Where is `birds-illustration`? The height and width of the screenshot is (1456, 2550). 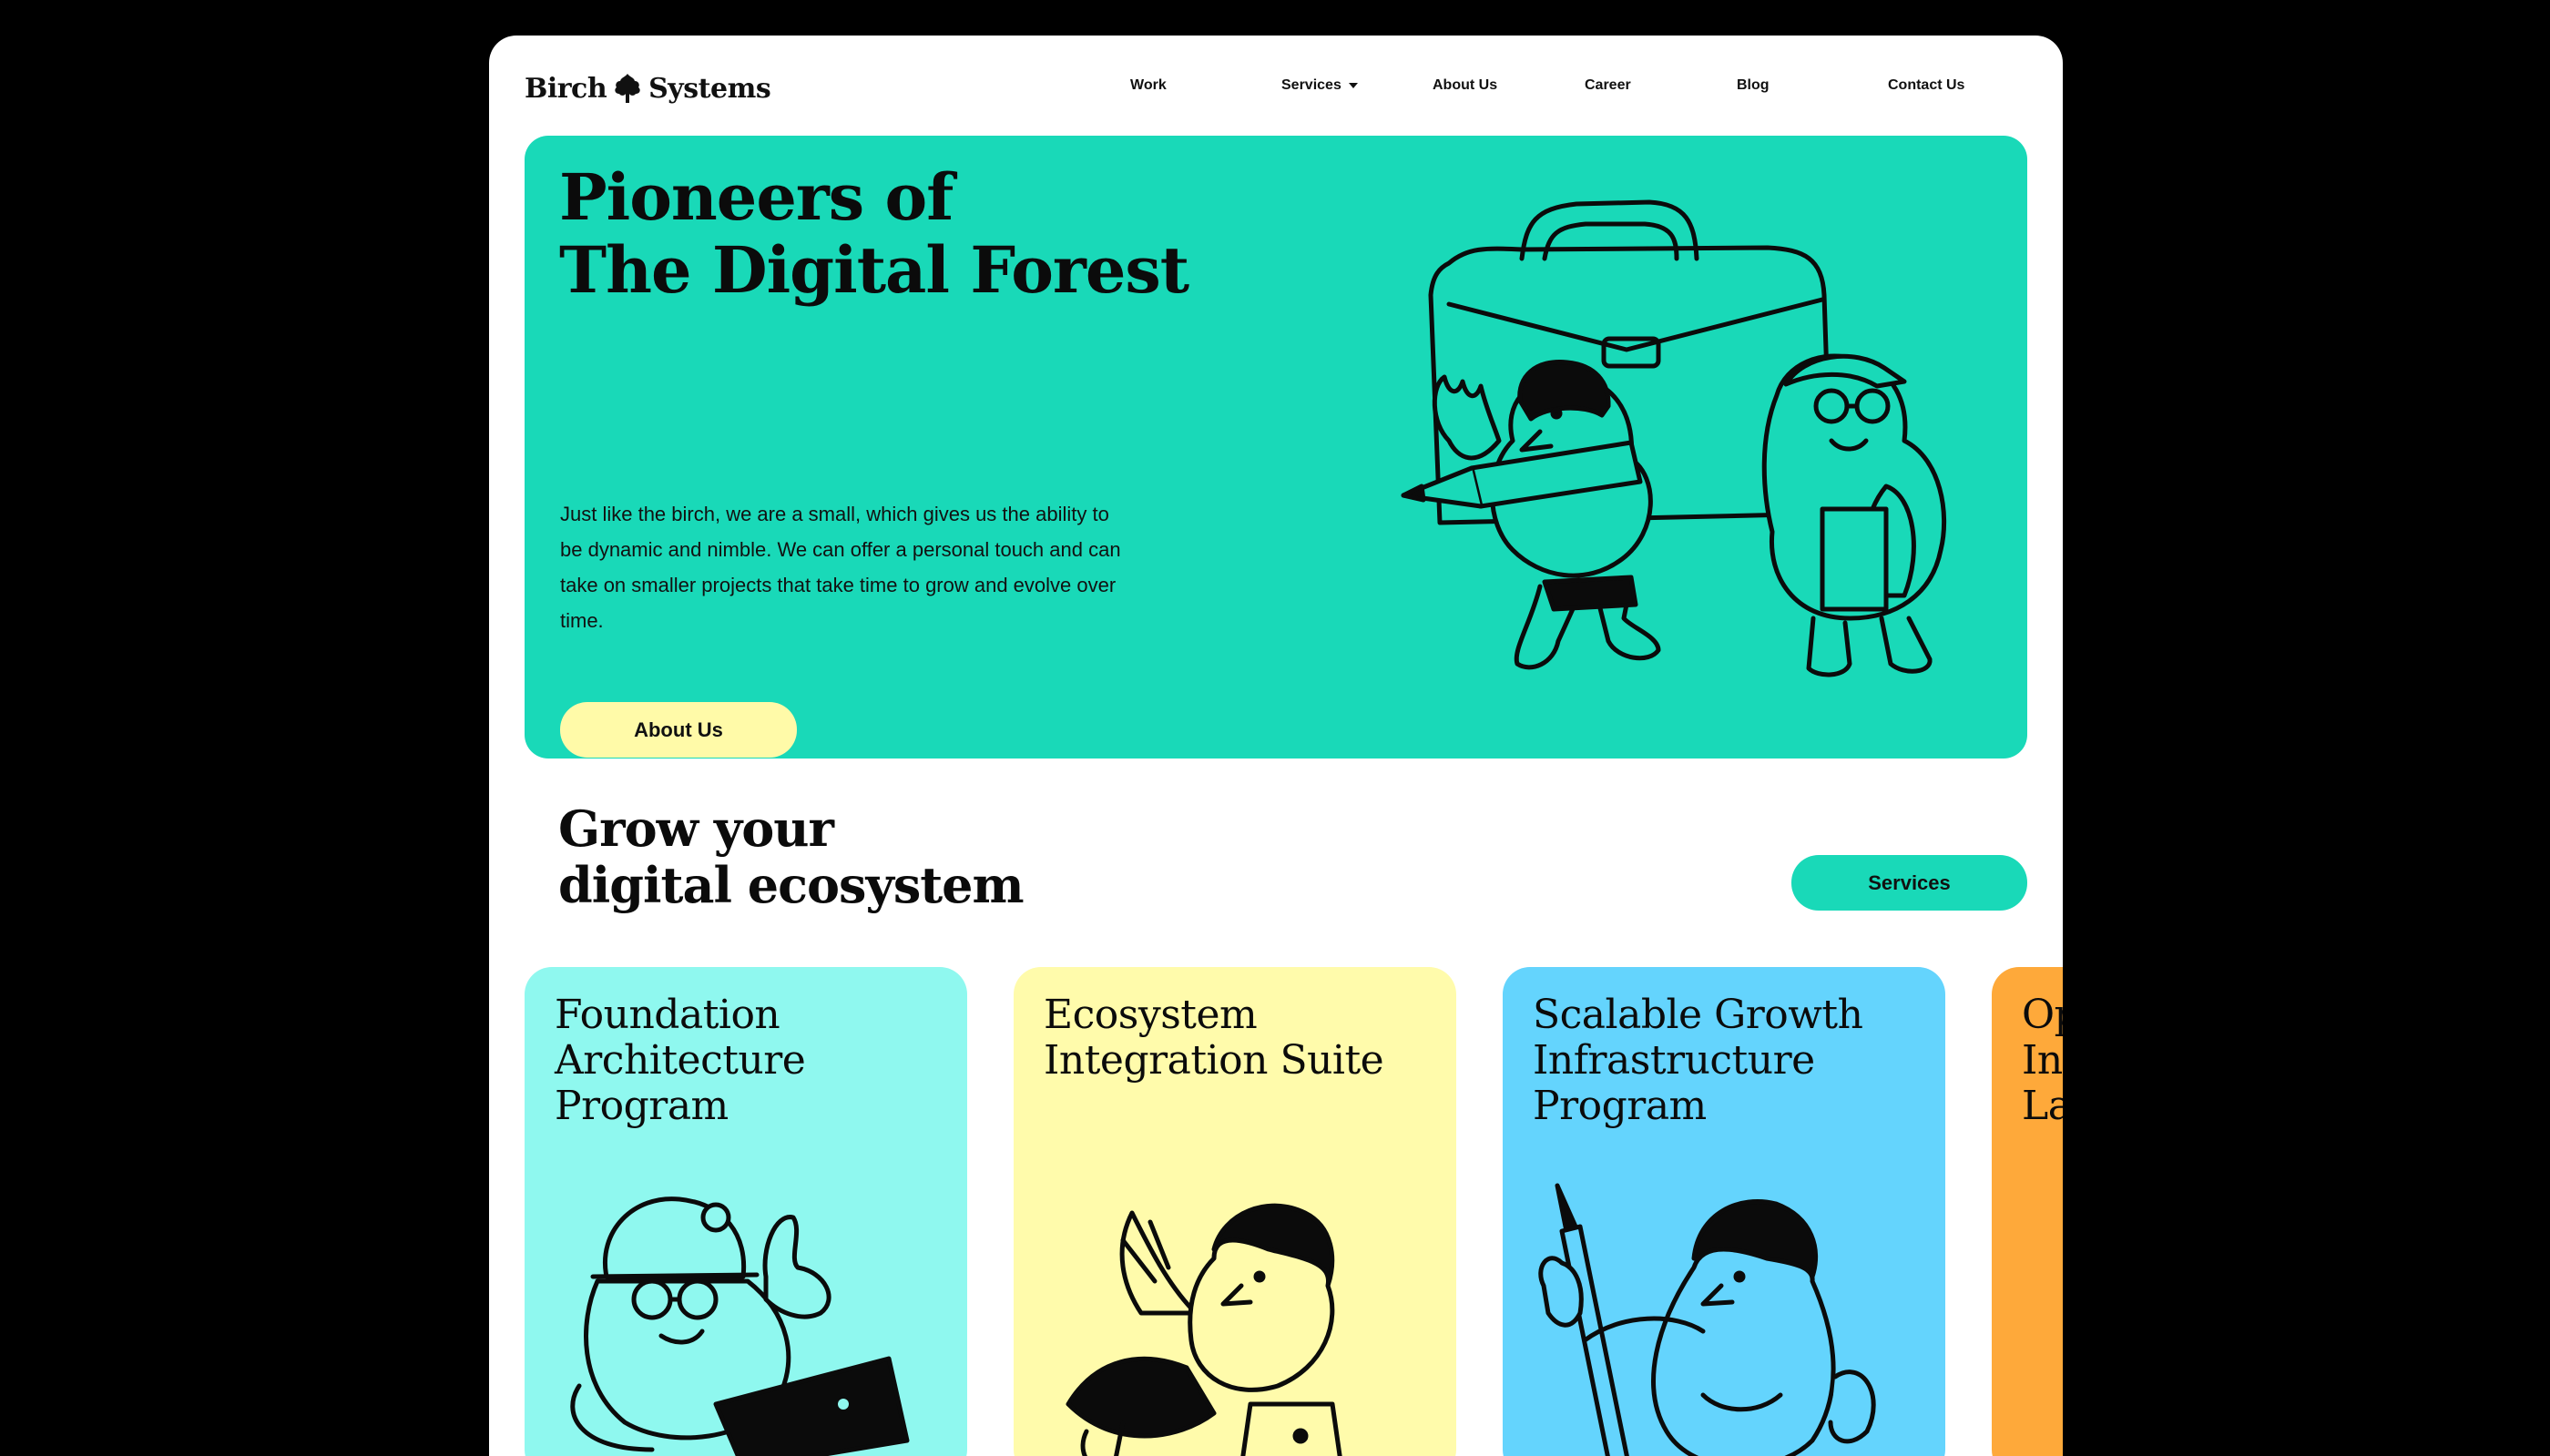 birds-illustration is located at coordinates (1674, 438).